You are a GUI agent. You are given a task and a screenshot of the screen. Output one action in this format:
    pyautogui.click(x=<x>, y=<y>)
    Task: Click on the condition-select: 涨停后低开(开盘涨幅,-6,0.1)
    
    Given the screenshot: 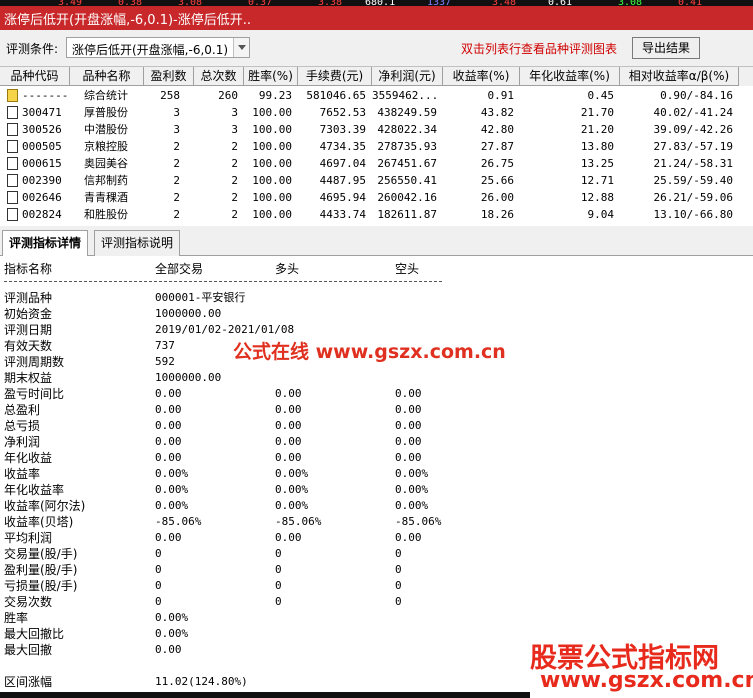 What is the action you would take?
    pyautogui.click(x=158, y=47)
    